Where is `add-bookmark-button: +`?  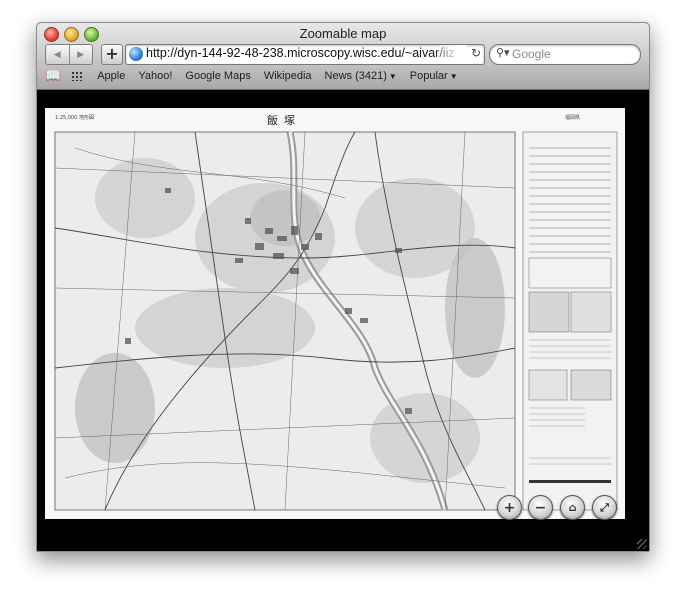 add-bookmark-button: + is located at coordinates (112, 54).